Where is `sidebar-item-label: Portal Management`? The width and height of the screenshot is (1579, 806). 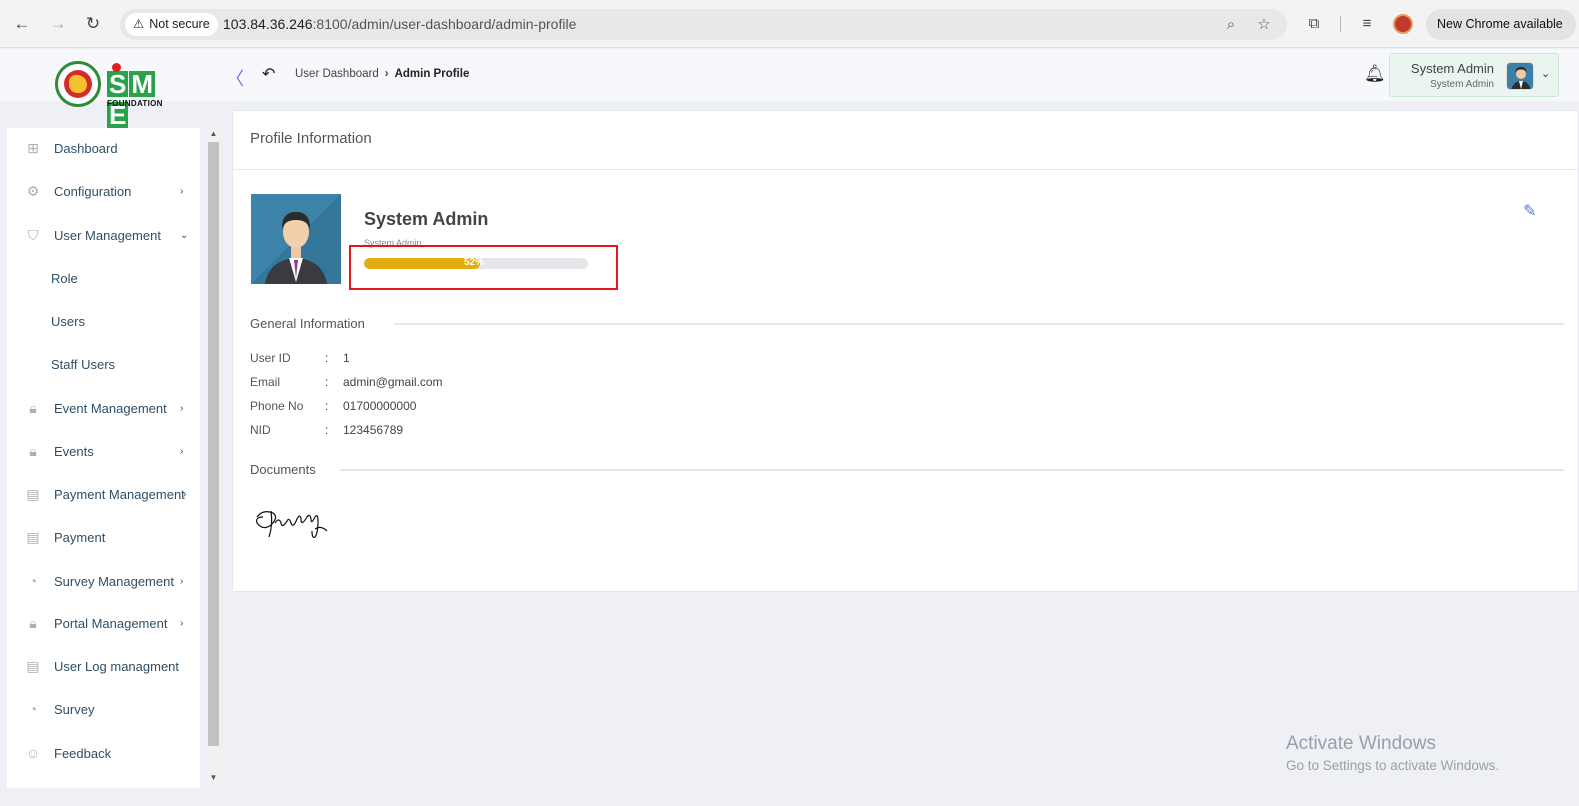 sidebar-item-label: Portal Management is located at coordinates (111, 623).